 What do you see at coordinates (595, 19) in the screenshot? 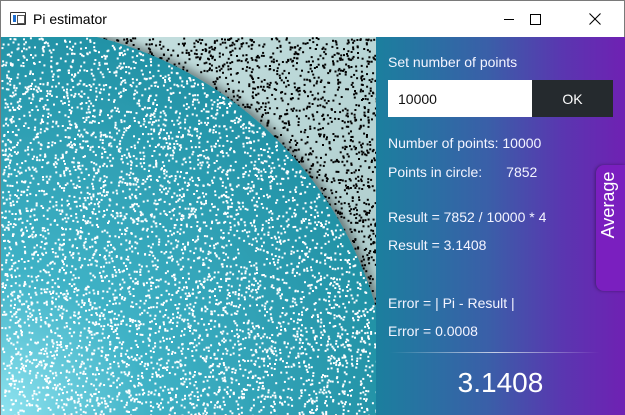
I see `close-button` at bounding box center [595, 19].